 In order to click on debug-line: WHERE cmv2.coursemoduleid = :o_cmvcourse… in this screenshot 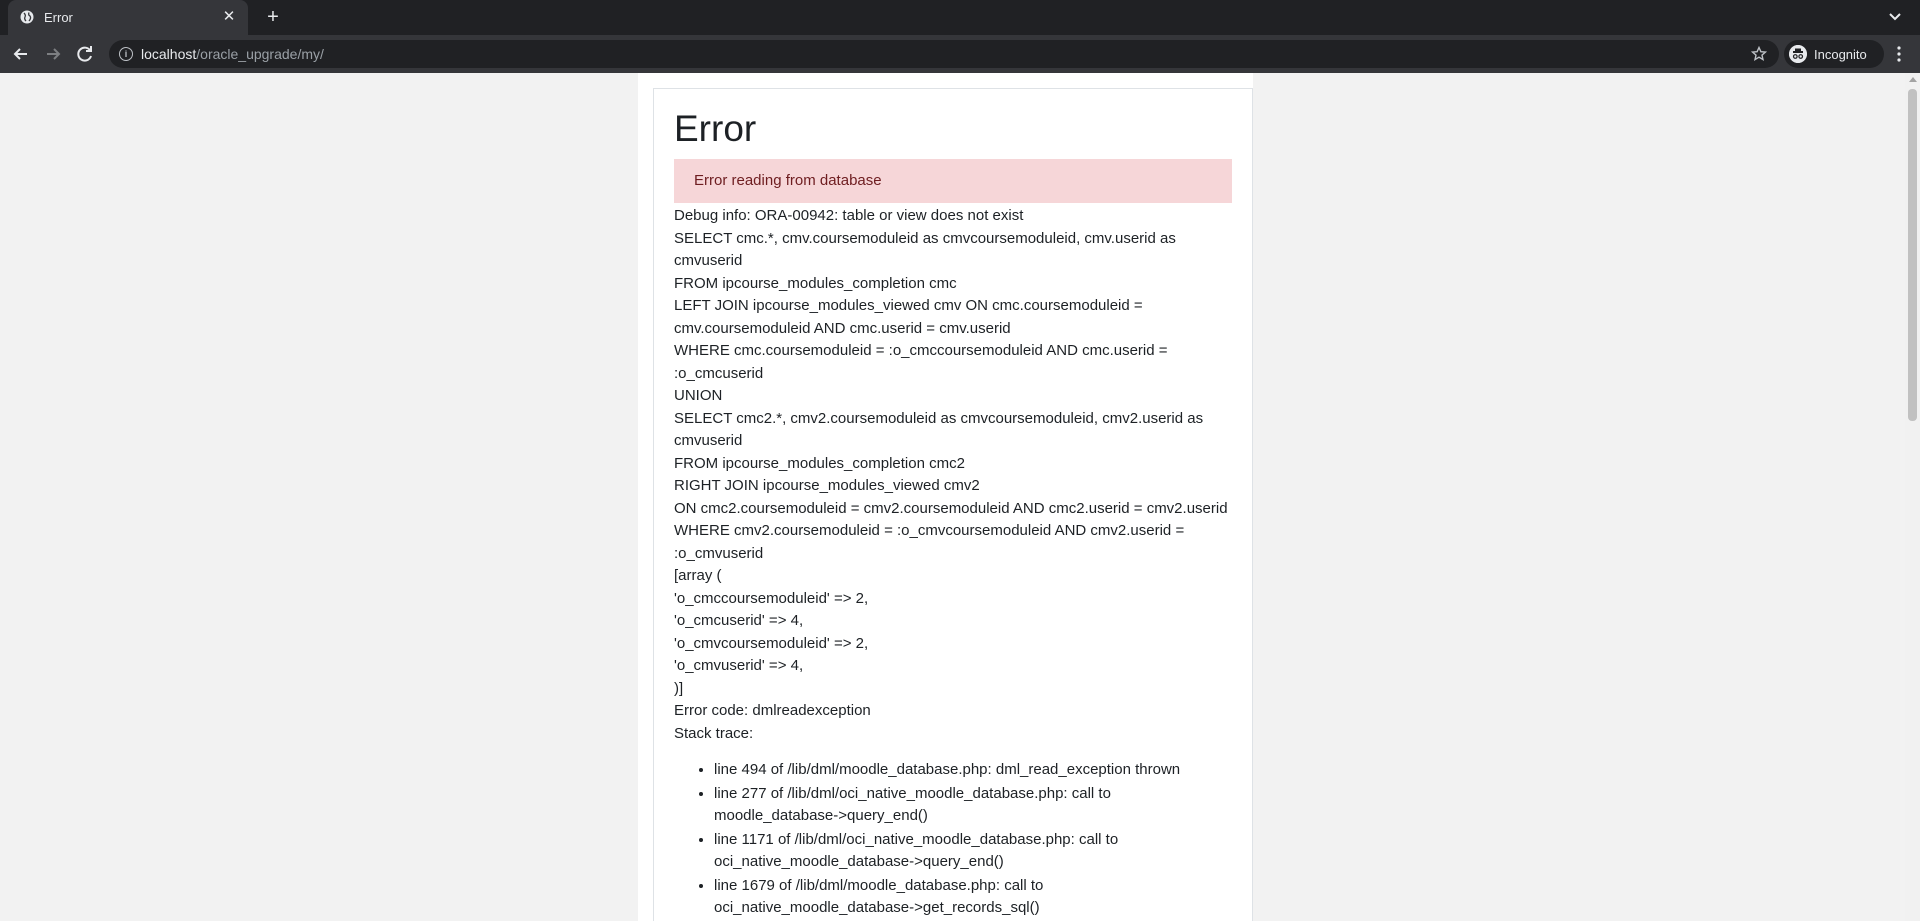, I will do `click(929, 542)`.